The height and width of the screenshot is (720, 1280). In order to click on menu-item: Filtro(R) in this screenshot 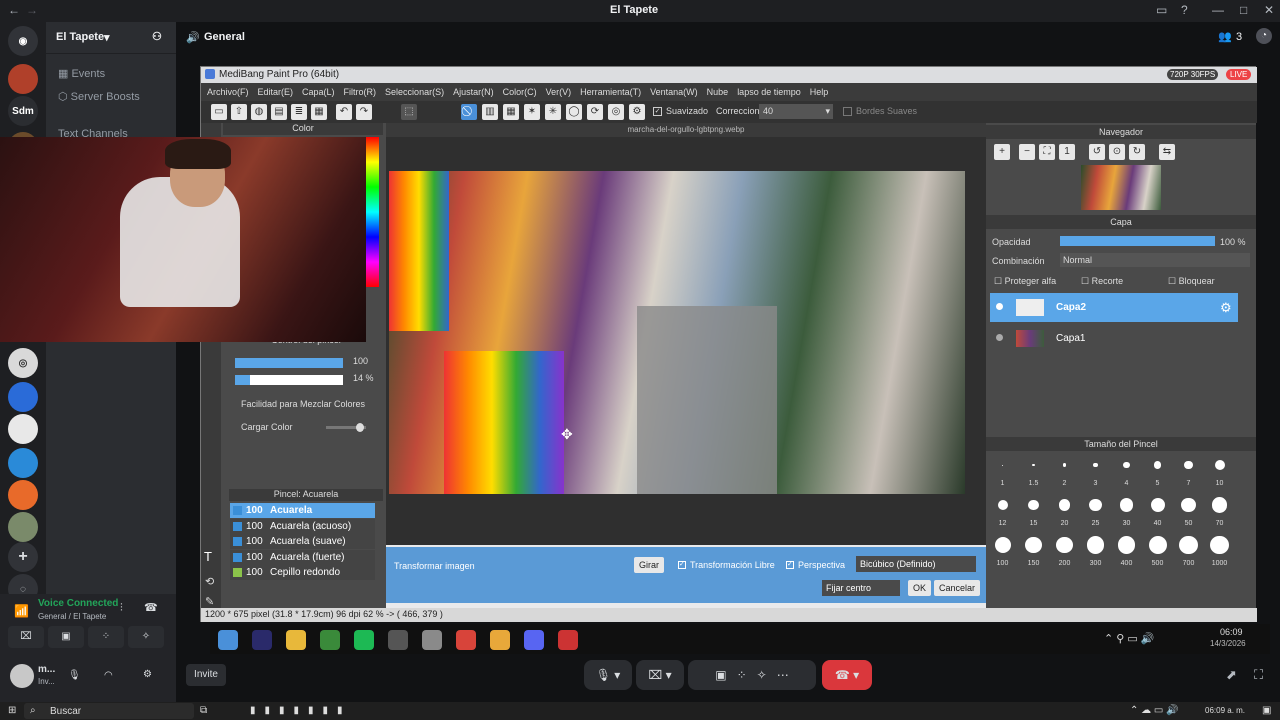, I will do `click(360, 92)`.